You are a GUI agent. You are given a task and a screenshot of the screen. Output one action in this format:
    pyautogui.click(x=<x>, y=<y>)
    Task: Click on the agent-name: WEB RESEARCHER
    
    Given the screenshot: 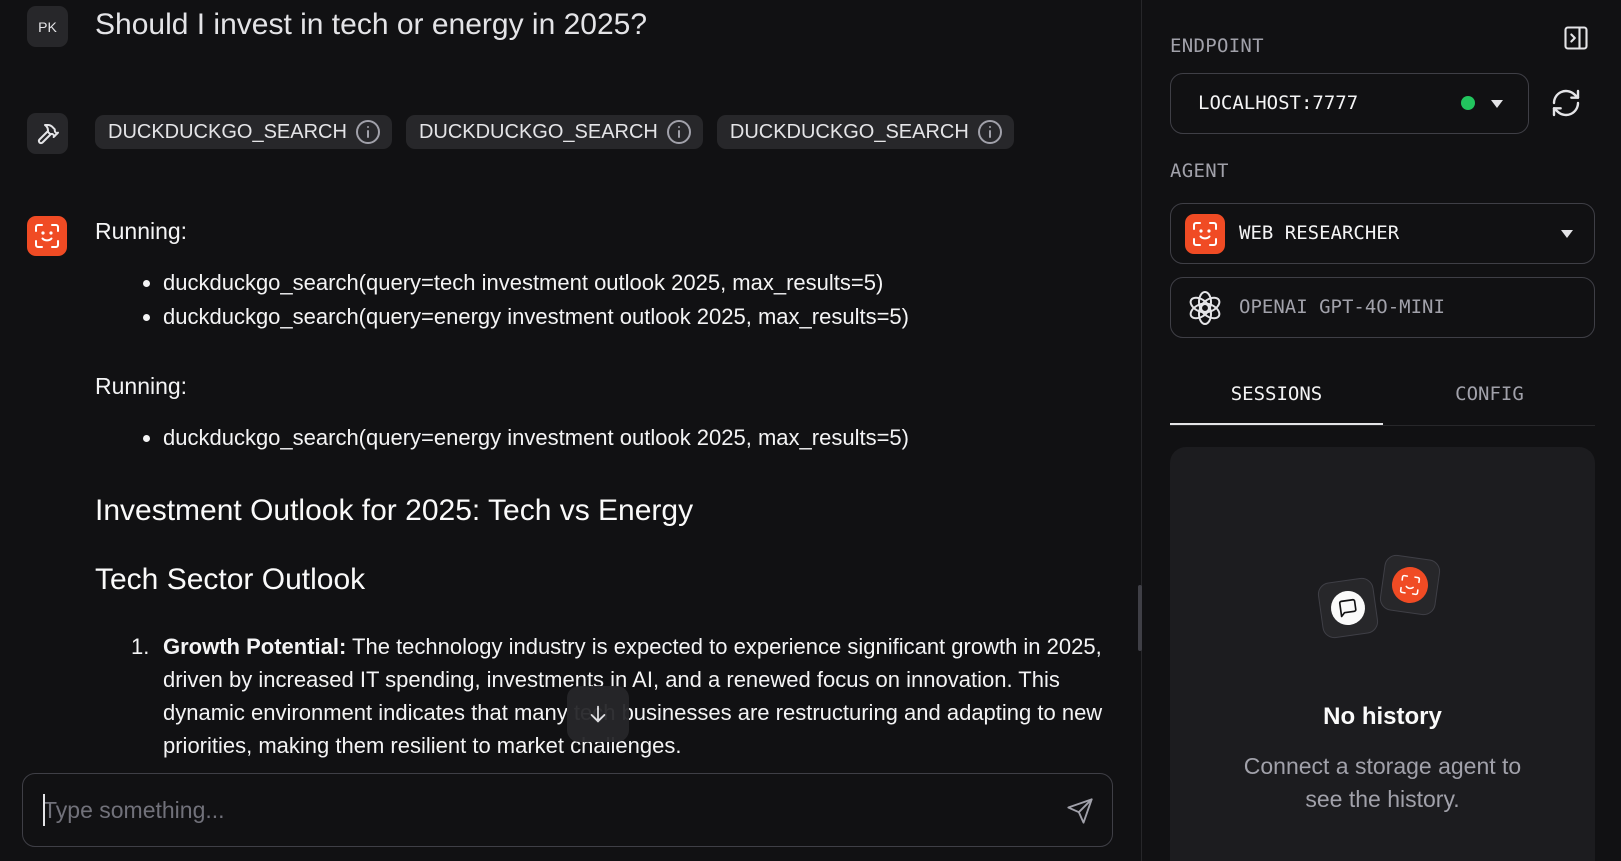 What is the action you would take?
    pyautogui.click(x=1319, y=233)
    